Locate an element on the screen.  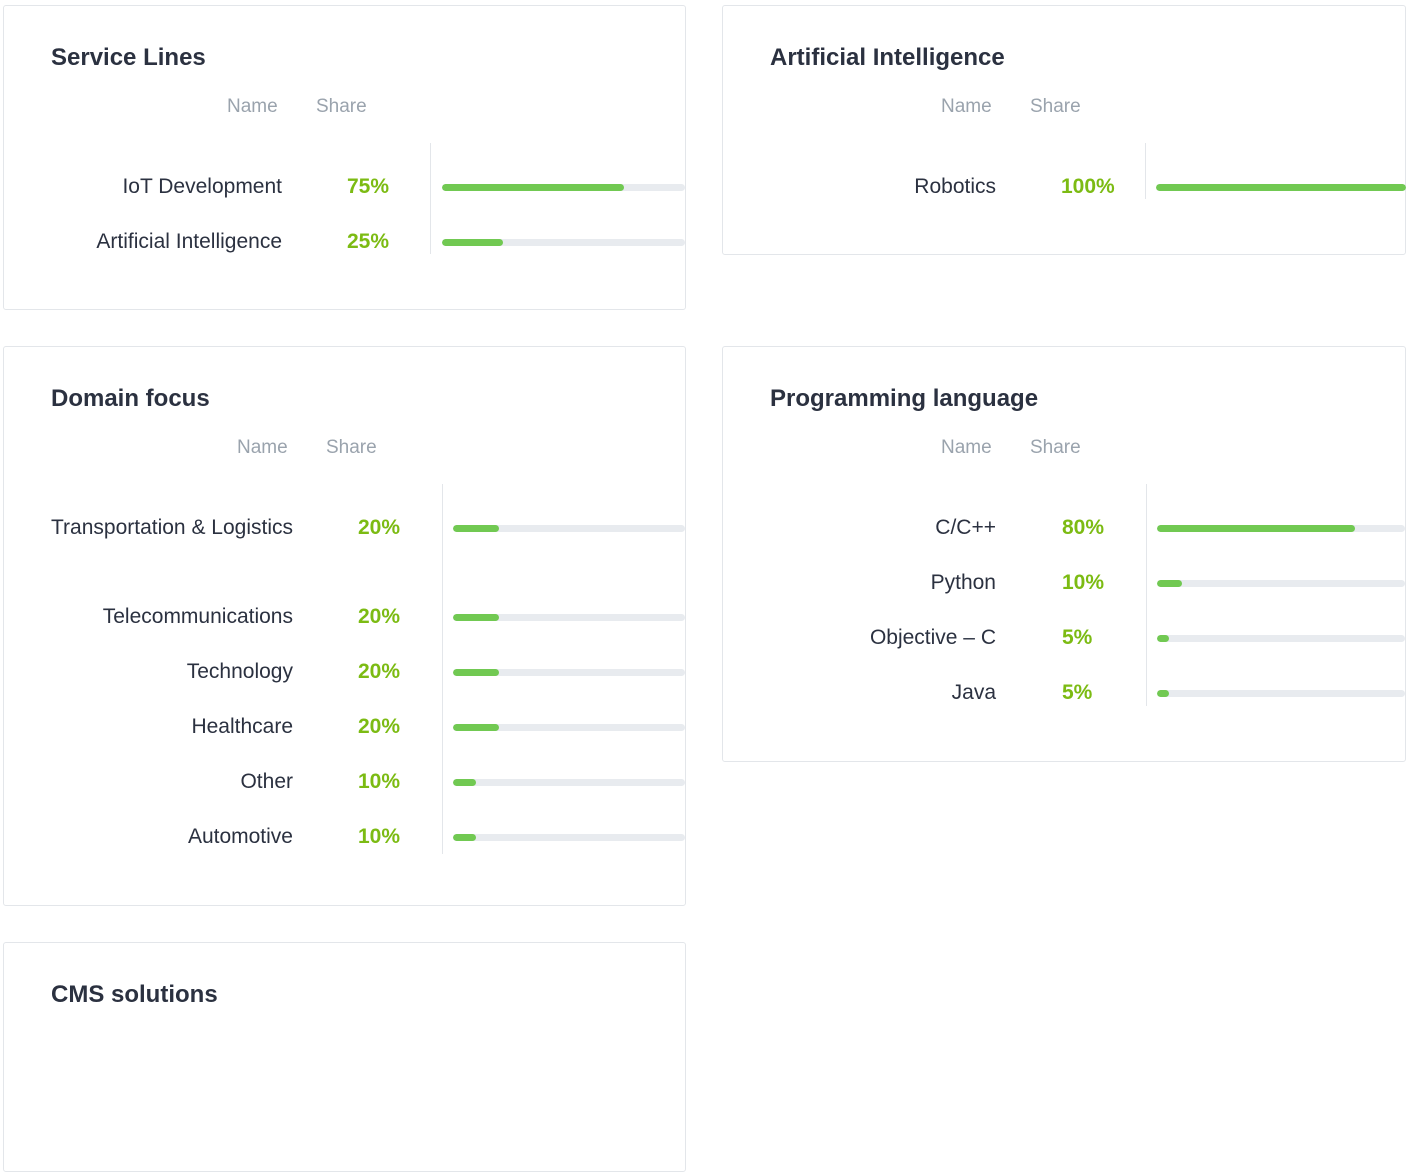
row-name: Automotive is located at coordinates (240, 836).